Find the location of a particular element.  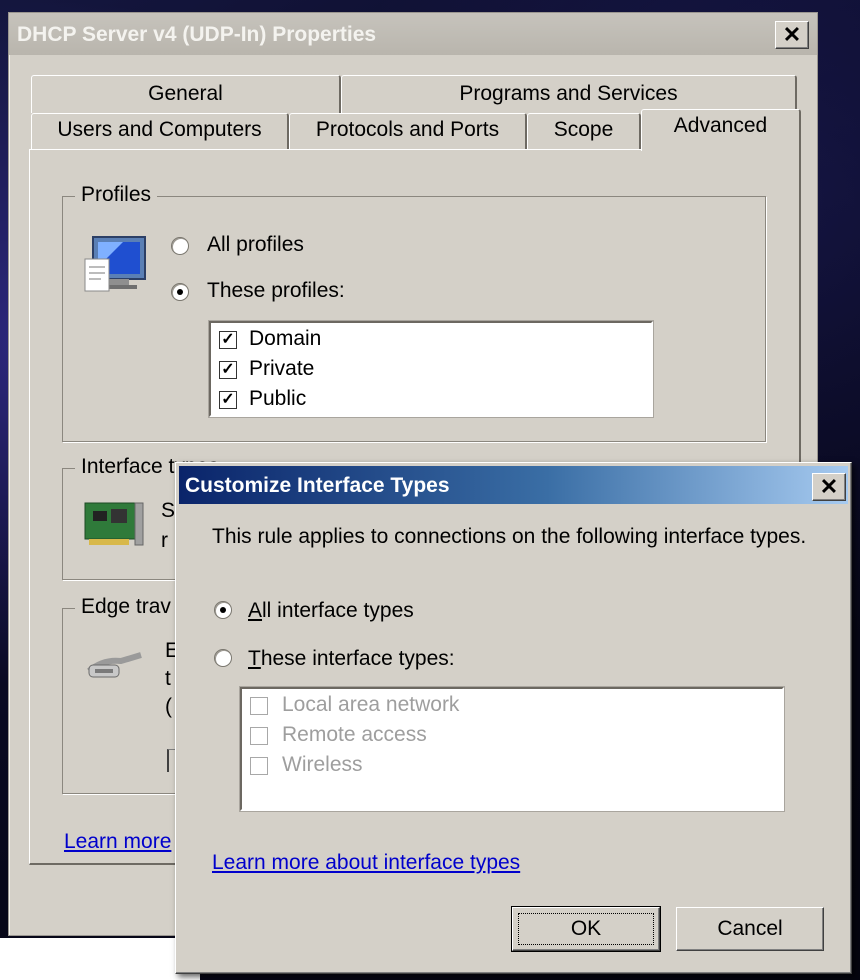

edge-desc-partial-3: ( is located at coordinates (168, 706).